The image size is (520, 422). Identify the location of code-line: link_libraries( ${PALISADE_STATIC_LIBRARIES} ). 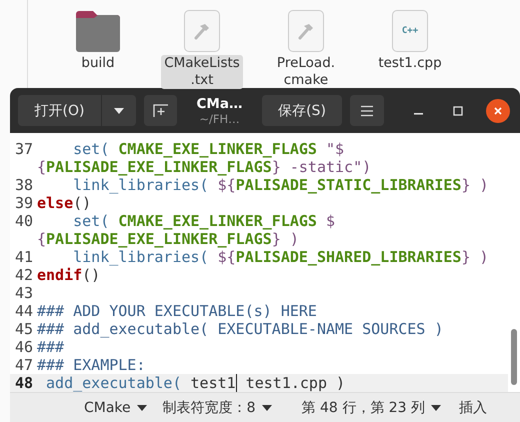
(280, 185).